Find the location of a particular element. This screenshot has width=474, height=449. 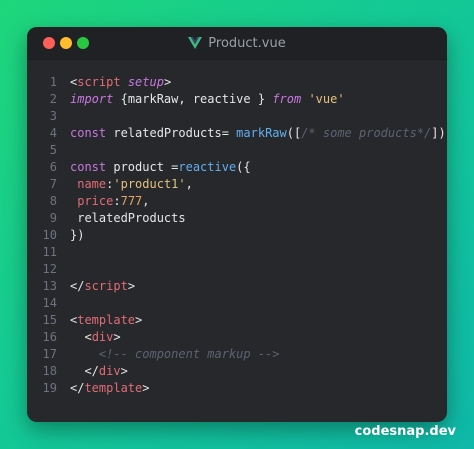

line-number: 17 is located at coordinates (49, 354).